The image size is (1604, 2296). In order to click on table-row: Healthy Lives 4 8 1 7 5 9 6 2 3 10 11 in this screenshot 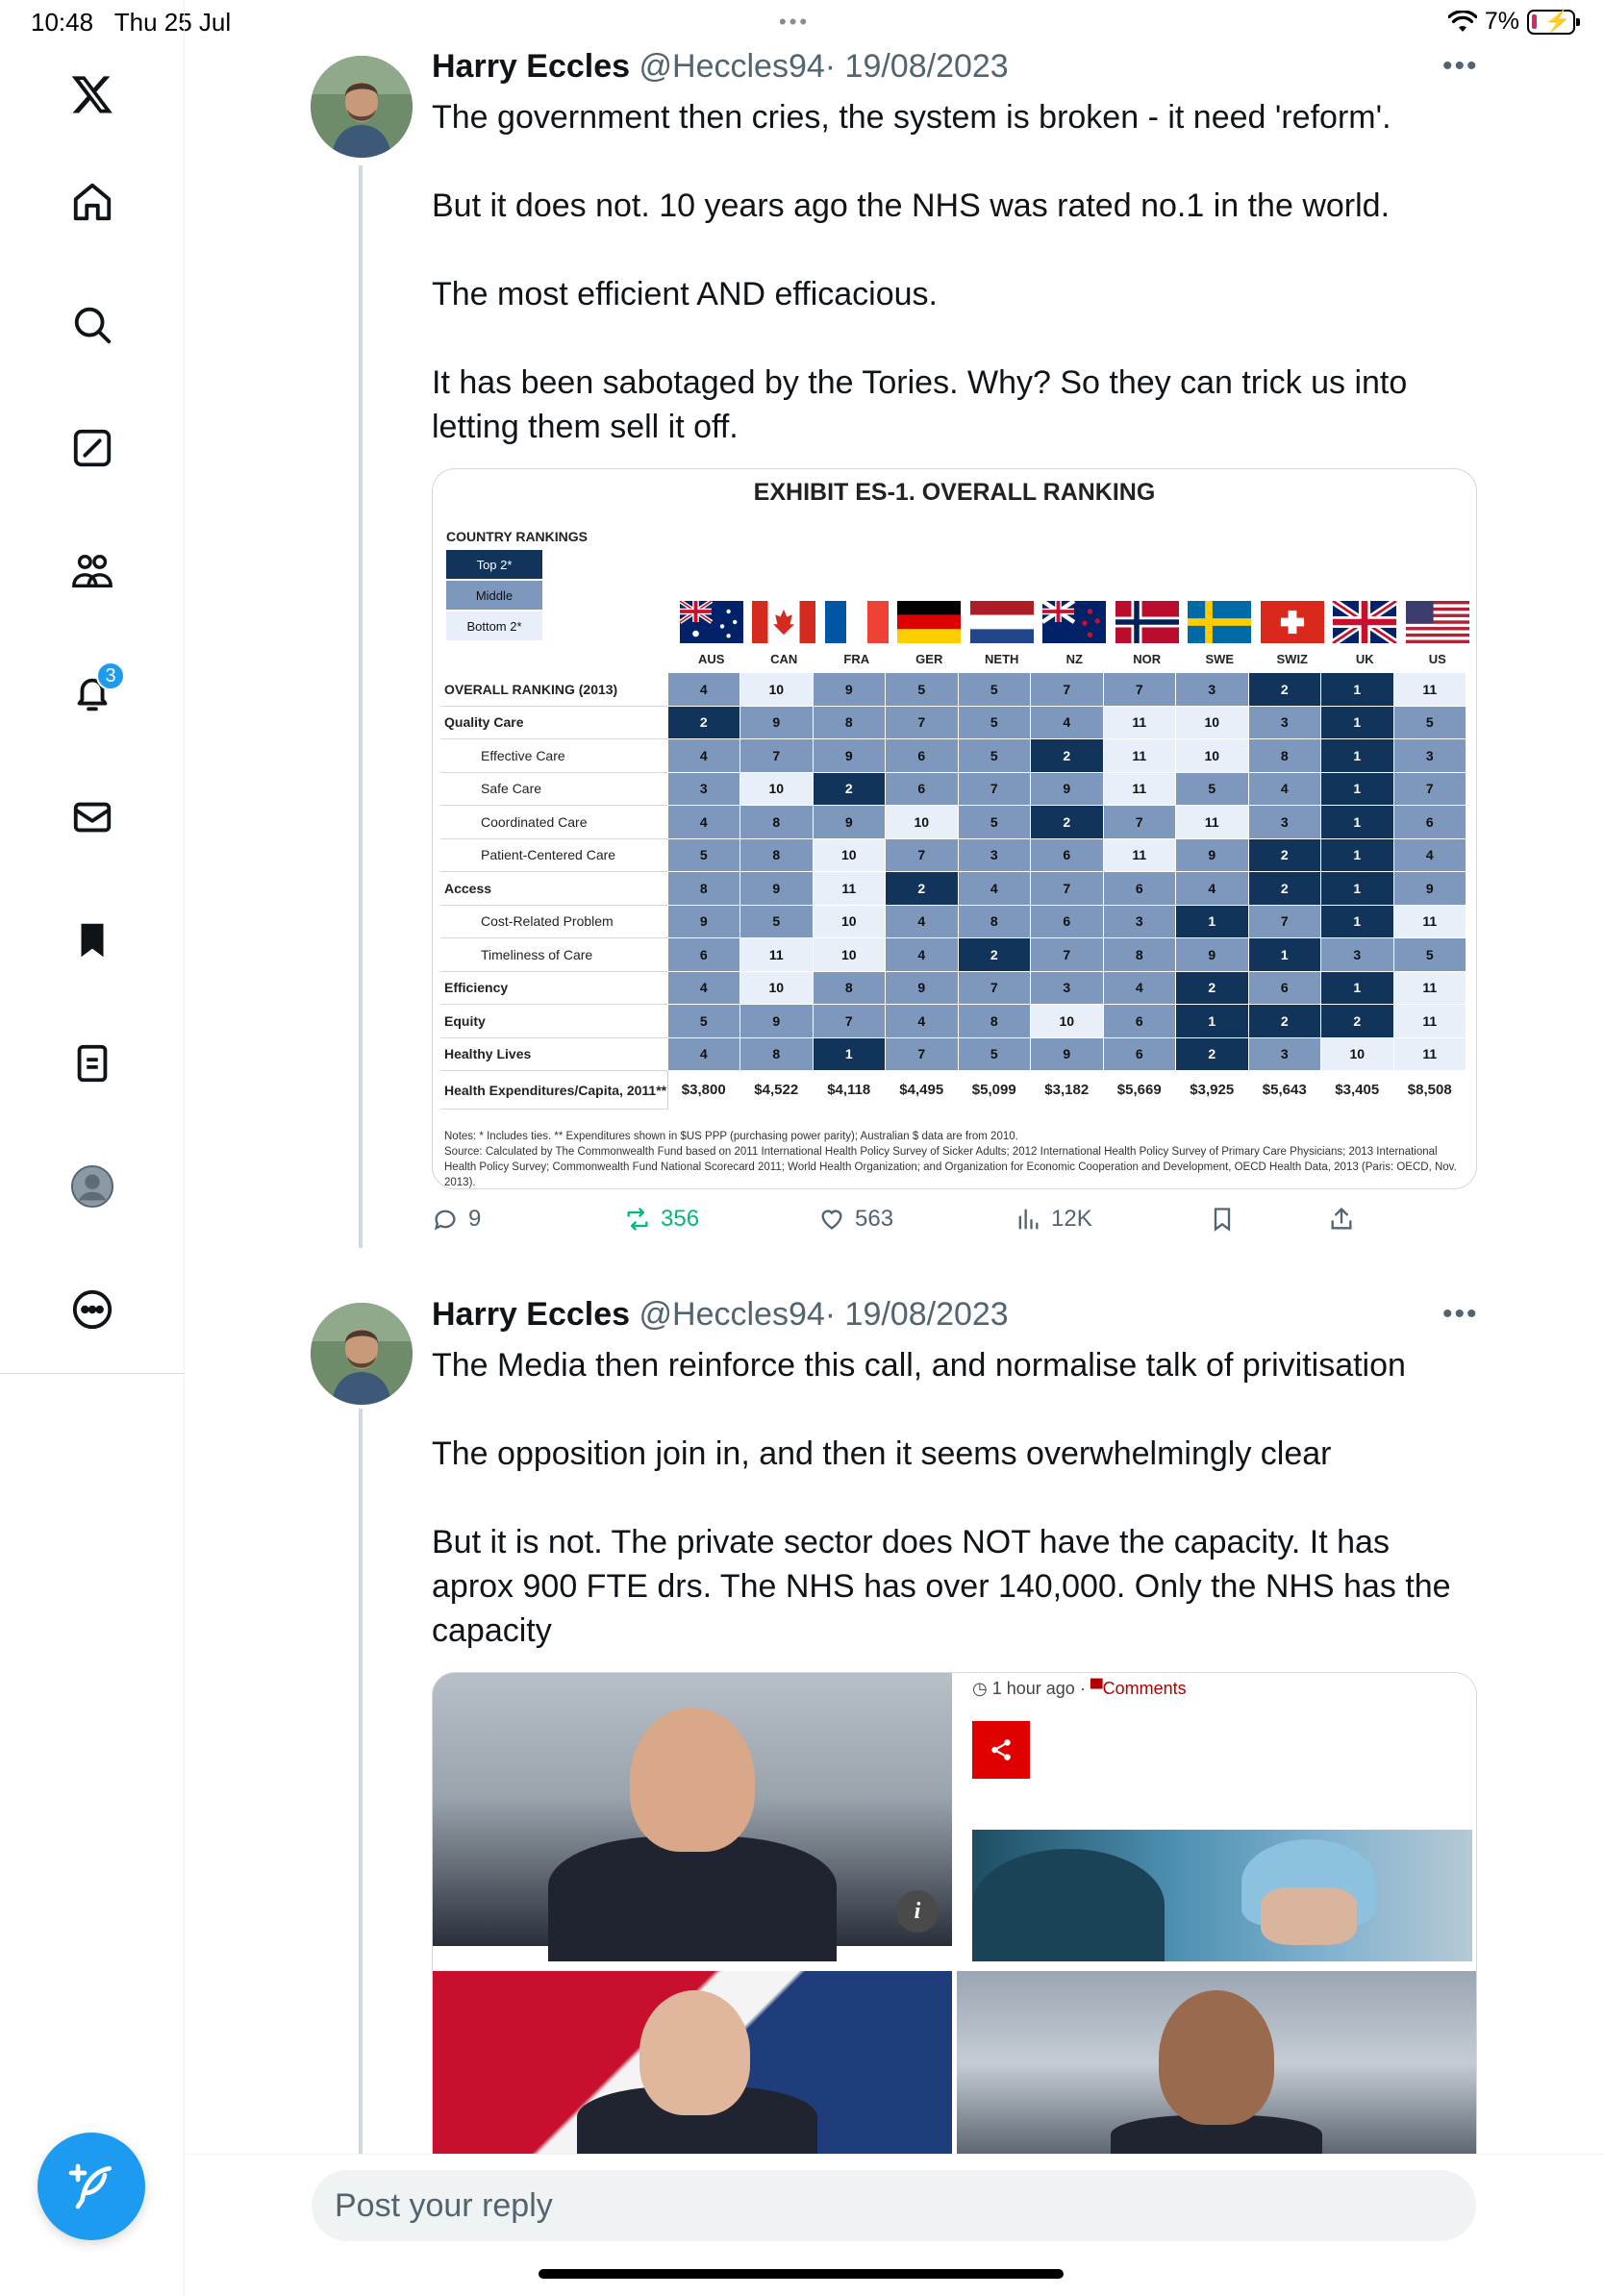, I will do `click(953, 1053)`.